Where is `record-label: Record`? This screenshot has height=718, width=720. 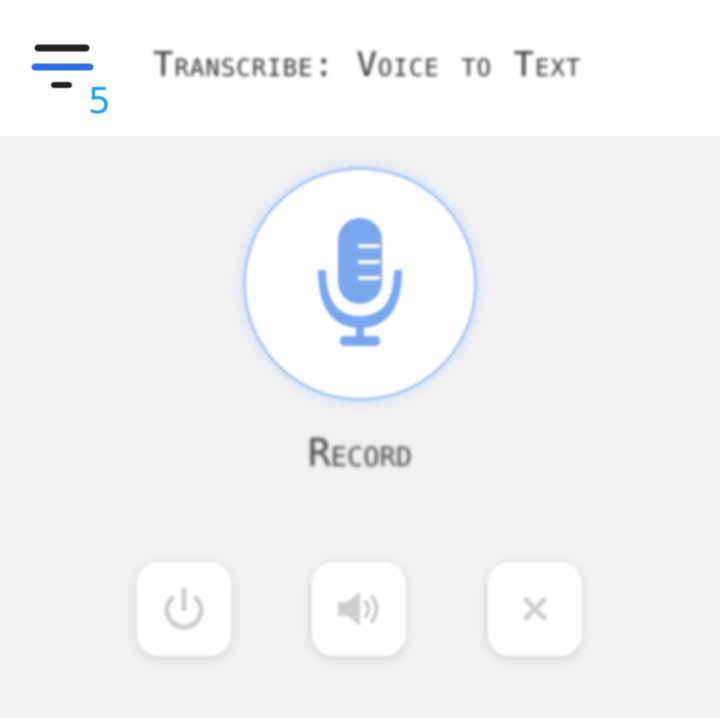
record-label: Record is located at coordinates (360, 453).